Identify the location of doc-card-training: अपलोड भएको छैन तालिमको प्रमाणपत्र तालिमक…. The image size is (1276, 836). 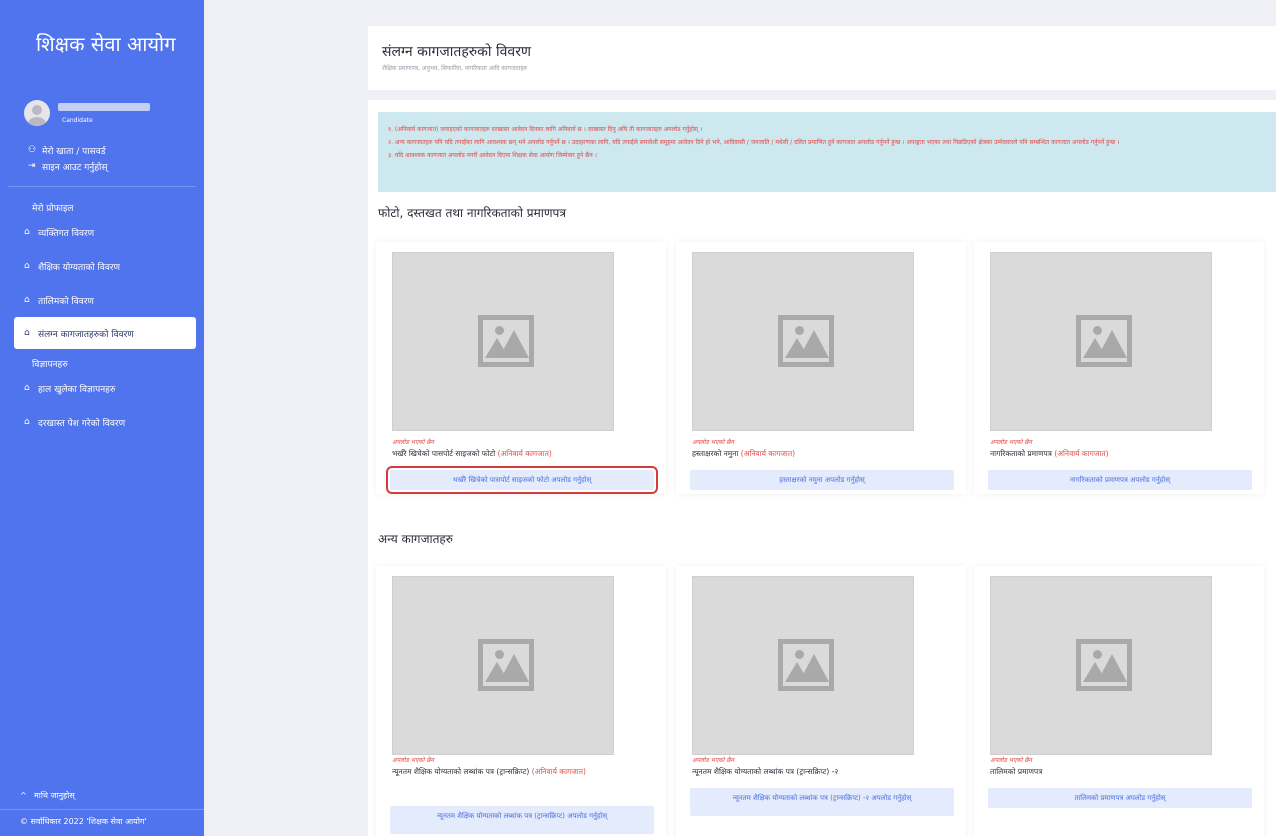
(1119, 701).